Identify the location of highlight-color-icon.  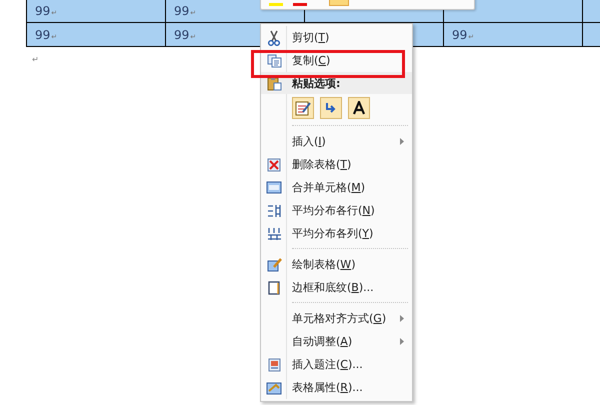
(276, 4).